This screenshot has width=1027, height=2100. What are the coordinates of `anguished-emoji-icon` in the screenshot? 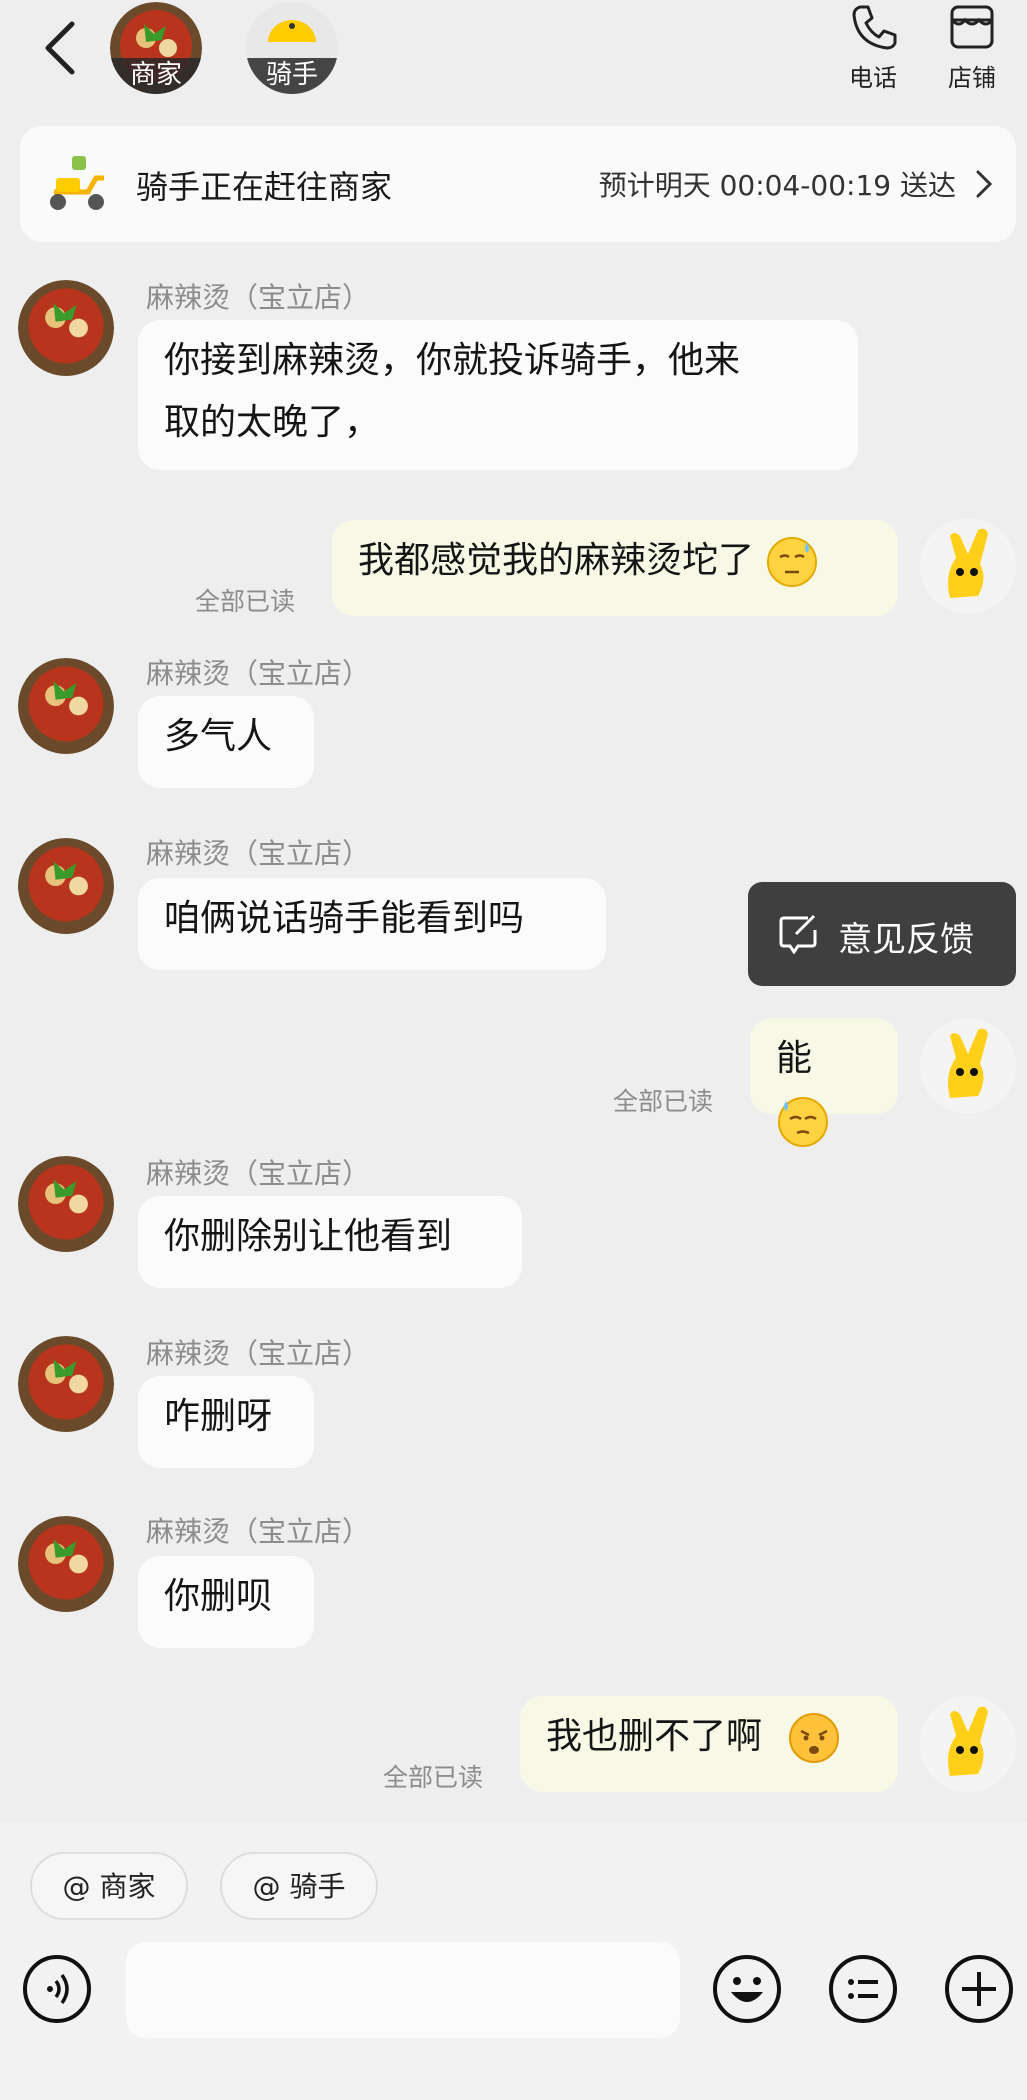 It's located at (814, 1738).